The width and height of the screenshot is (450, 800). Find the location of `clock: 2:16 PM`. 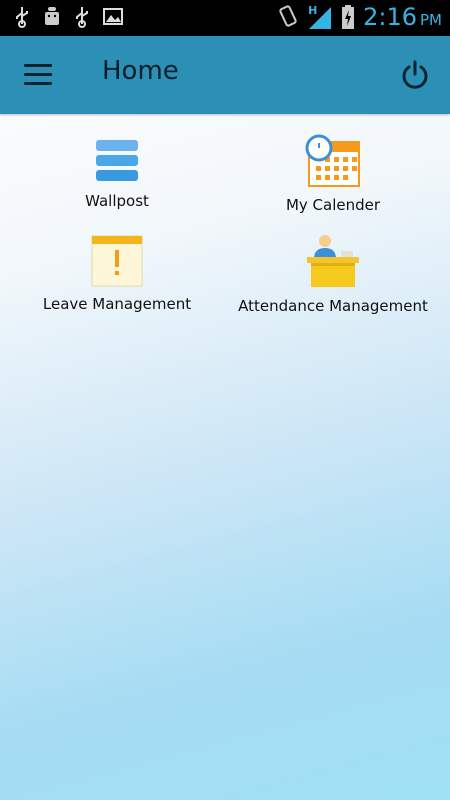

clock: 2:16 PM is located at coordinates (402, 17).